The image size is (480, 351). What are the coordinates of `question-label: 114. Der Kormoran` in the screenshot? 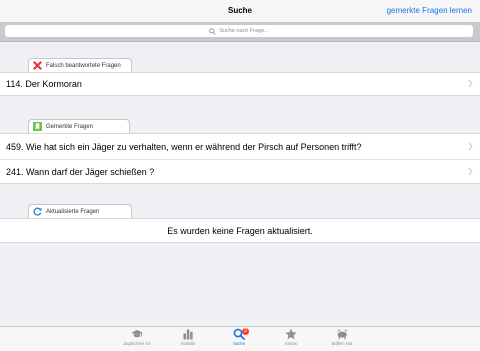 It's located at (44, 84).